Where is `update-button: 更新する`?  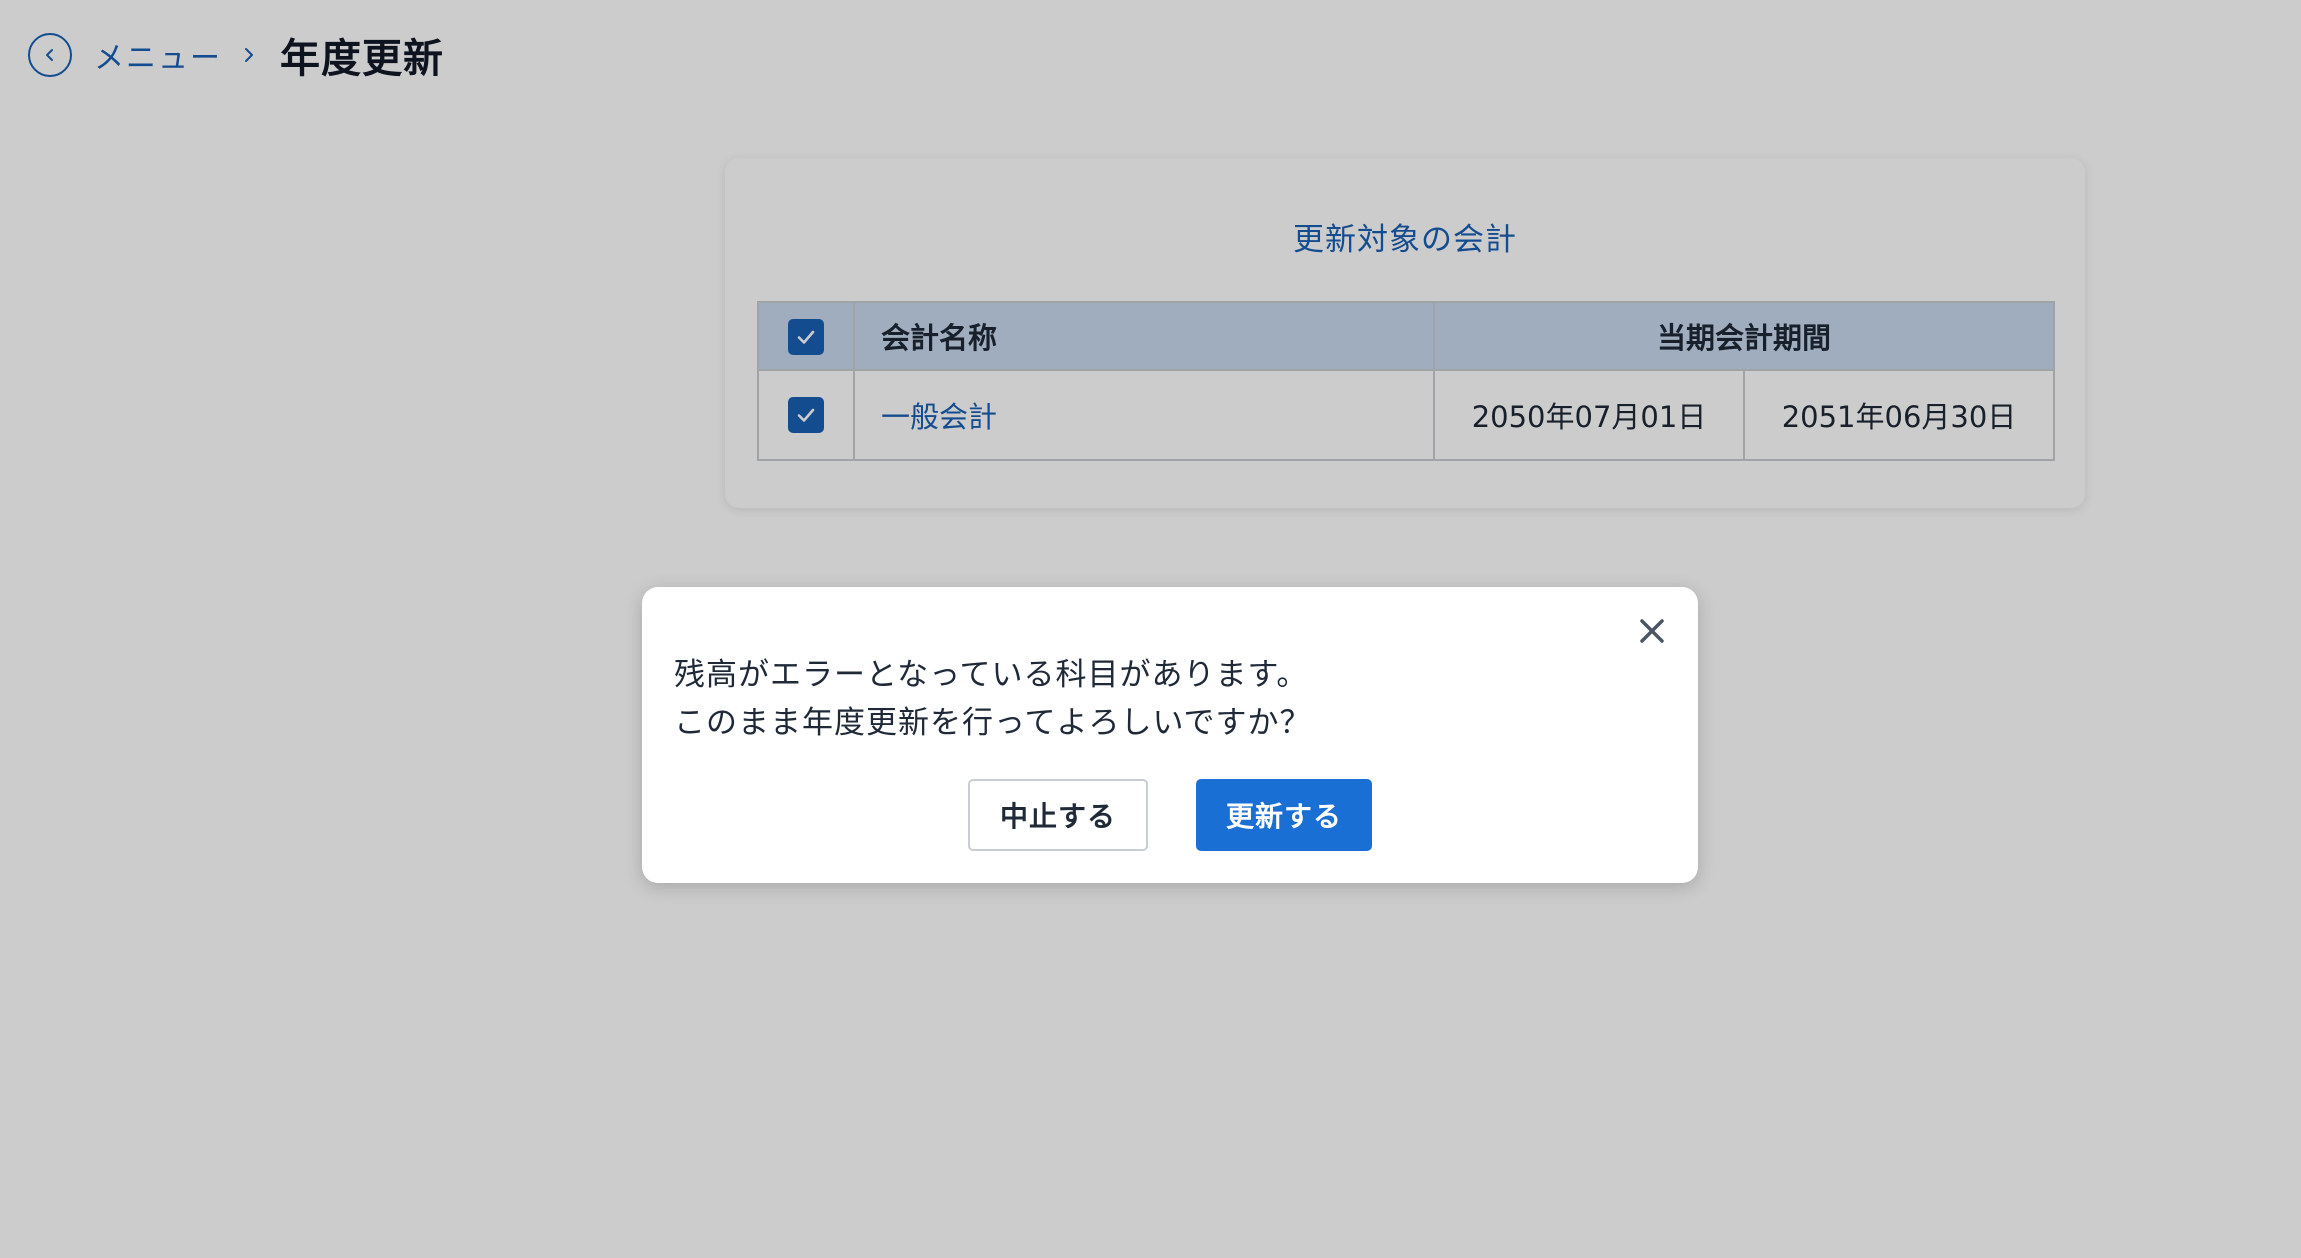 update-button: 更新する is located at coordinates (1284, 815).